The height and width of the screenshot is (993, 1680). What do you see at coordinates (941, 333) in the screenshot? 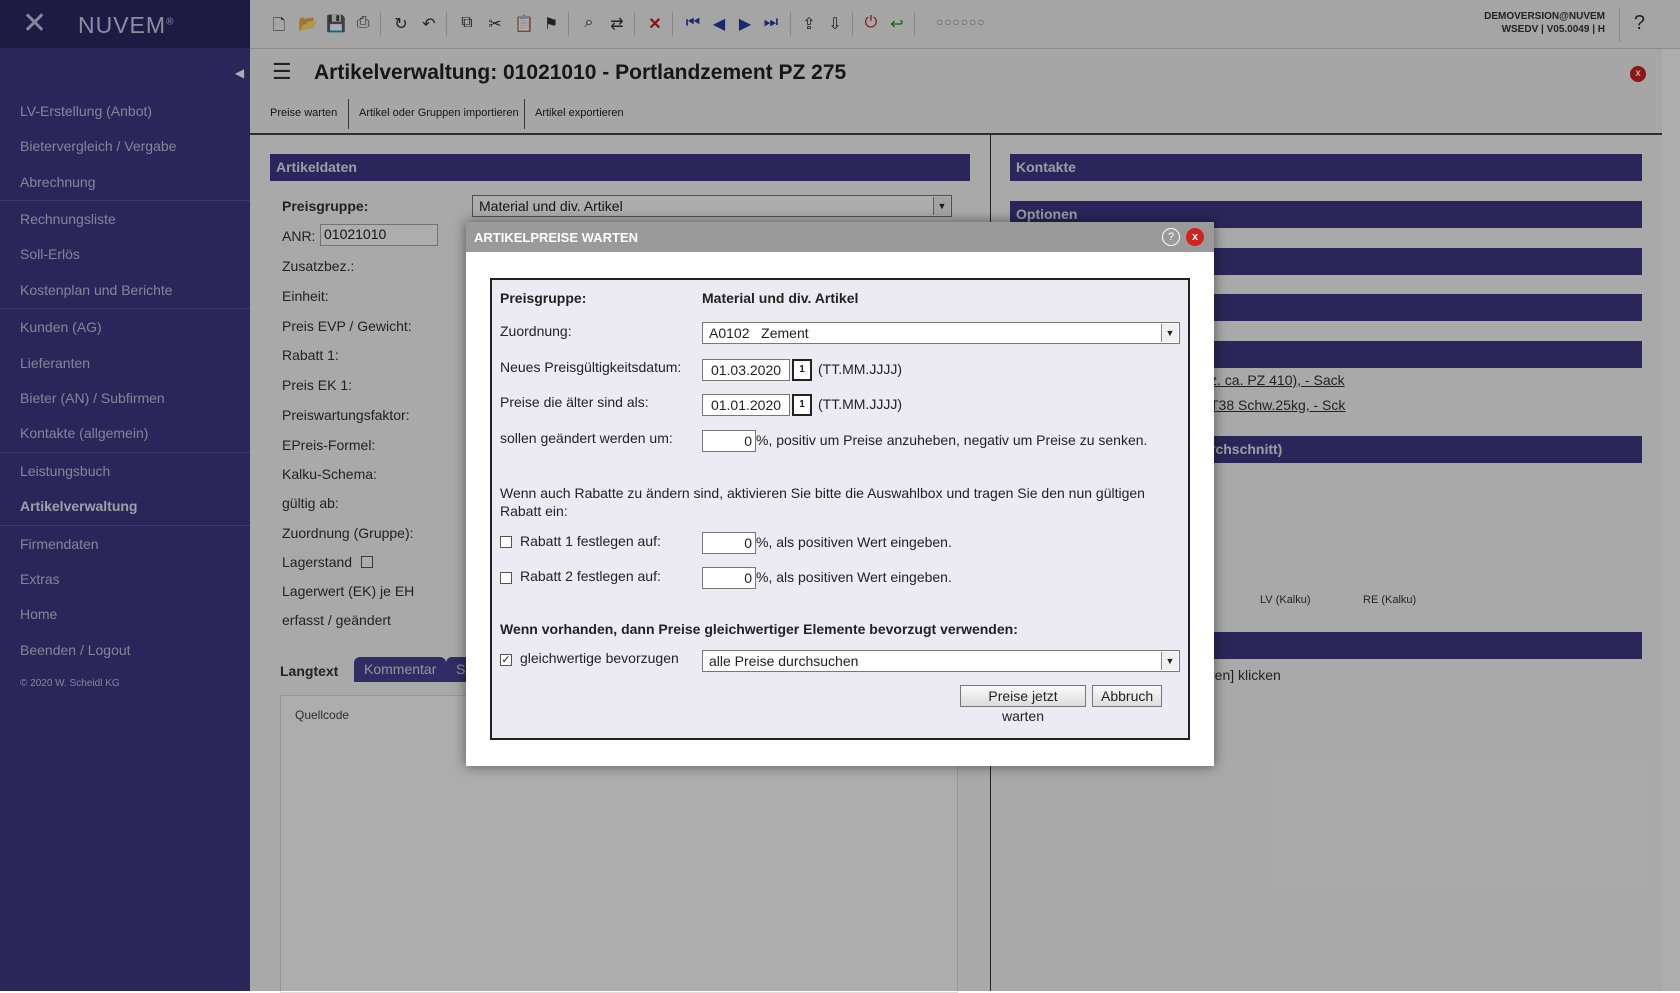
I see `zuordnung-select: A0102 Zement ▼` at bounding box center [941, 333].